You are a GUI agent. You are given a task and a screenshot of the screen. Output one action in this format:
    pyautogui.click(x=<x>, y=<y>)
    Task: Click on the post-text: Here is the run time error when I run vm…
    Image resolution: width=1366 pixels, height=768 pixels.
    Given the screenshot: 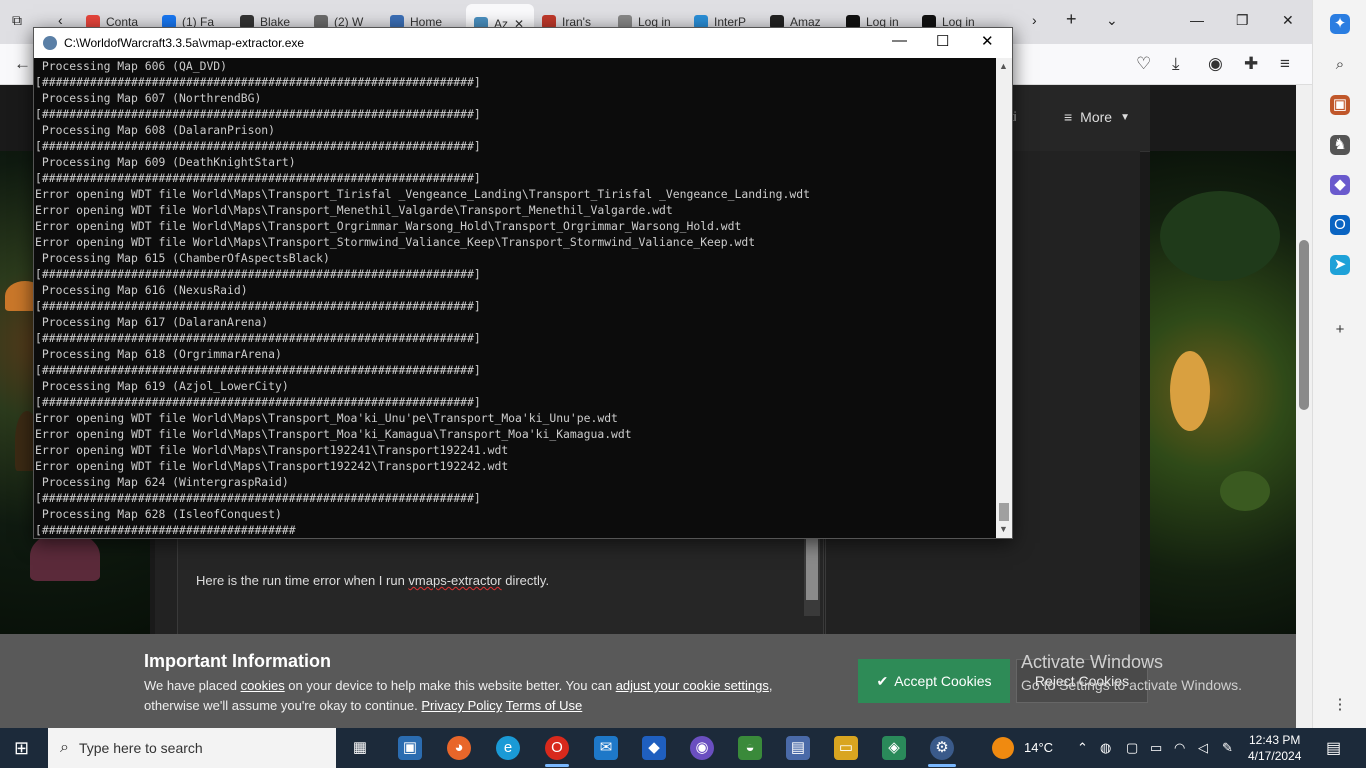 What is the action you would take?
    pyautogui.click(x=373, y=580)
    